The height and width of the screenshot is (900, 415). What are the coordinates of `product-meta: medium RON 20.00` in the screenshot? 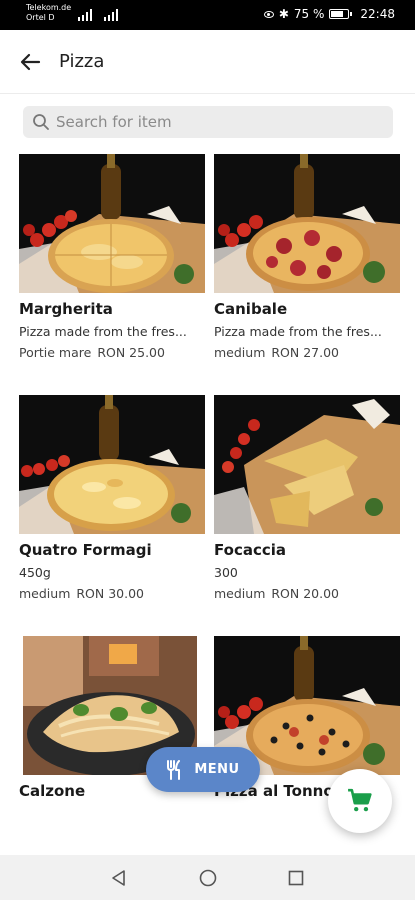 It's located at (307, 593).